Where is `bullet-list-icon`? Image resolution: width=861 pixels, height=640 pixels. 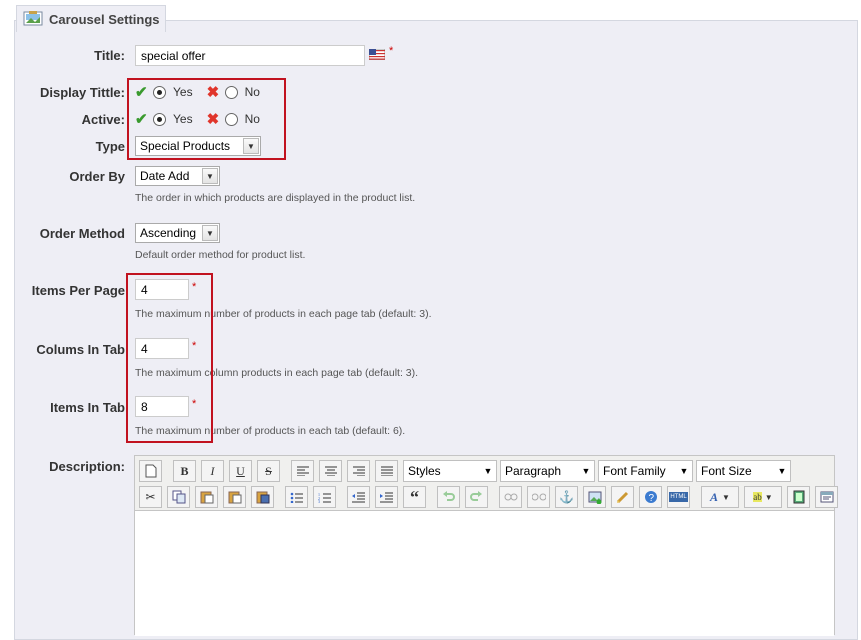 bullet-list-icon is located at coordinates (296, 497).